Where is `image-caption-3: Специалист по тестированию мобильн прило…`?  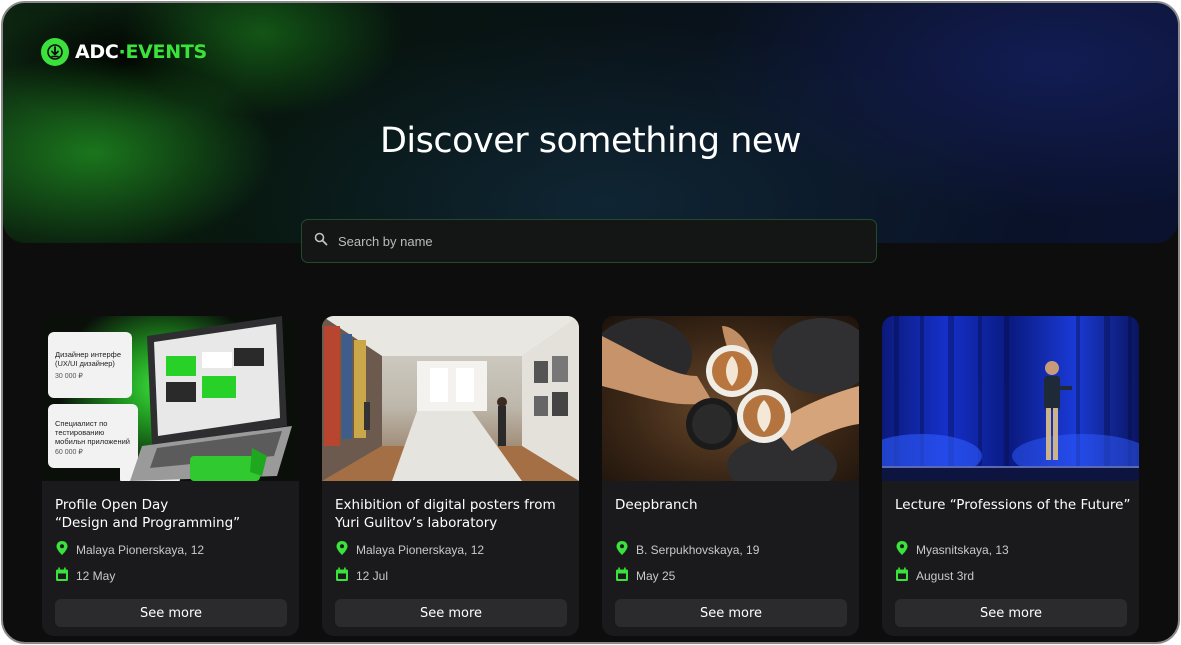 image-caption-3: Специалист по тестированию мобильн прило… is located at coordinates (92, 432).